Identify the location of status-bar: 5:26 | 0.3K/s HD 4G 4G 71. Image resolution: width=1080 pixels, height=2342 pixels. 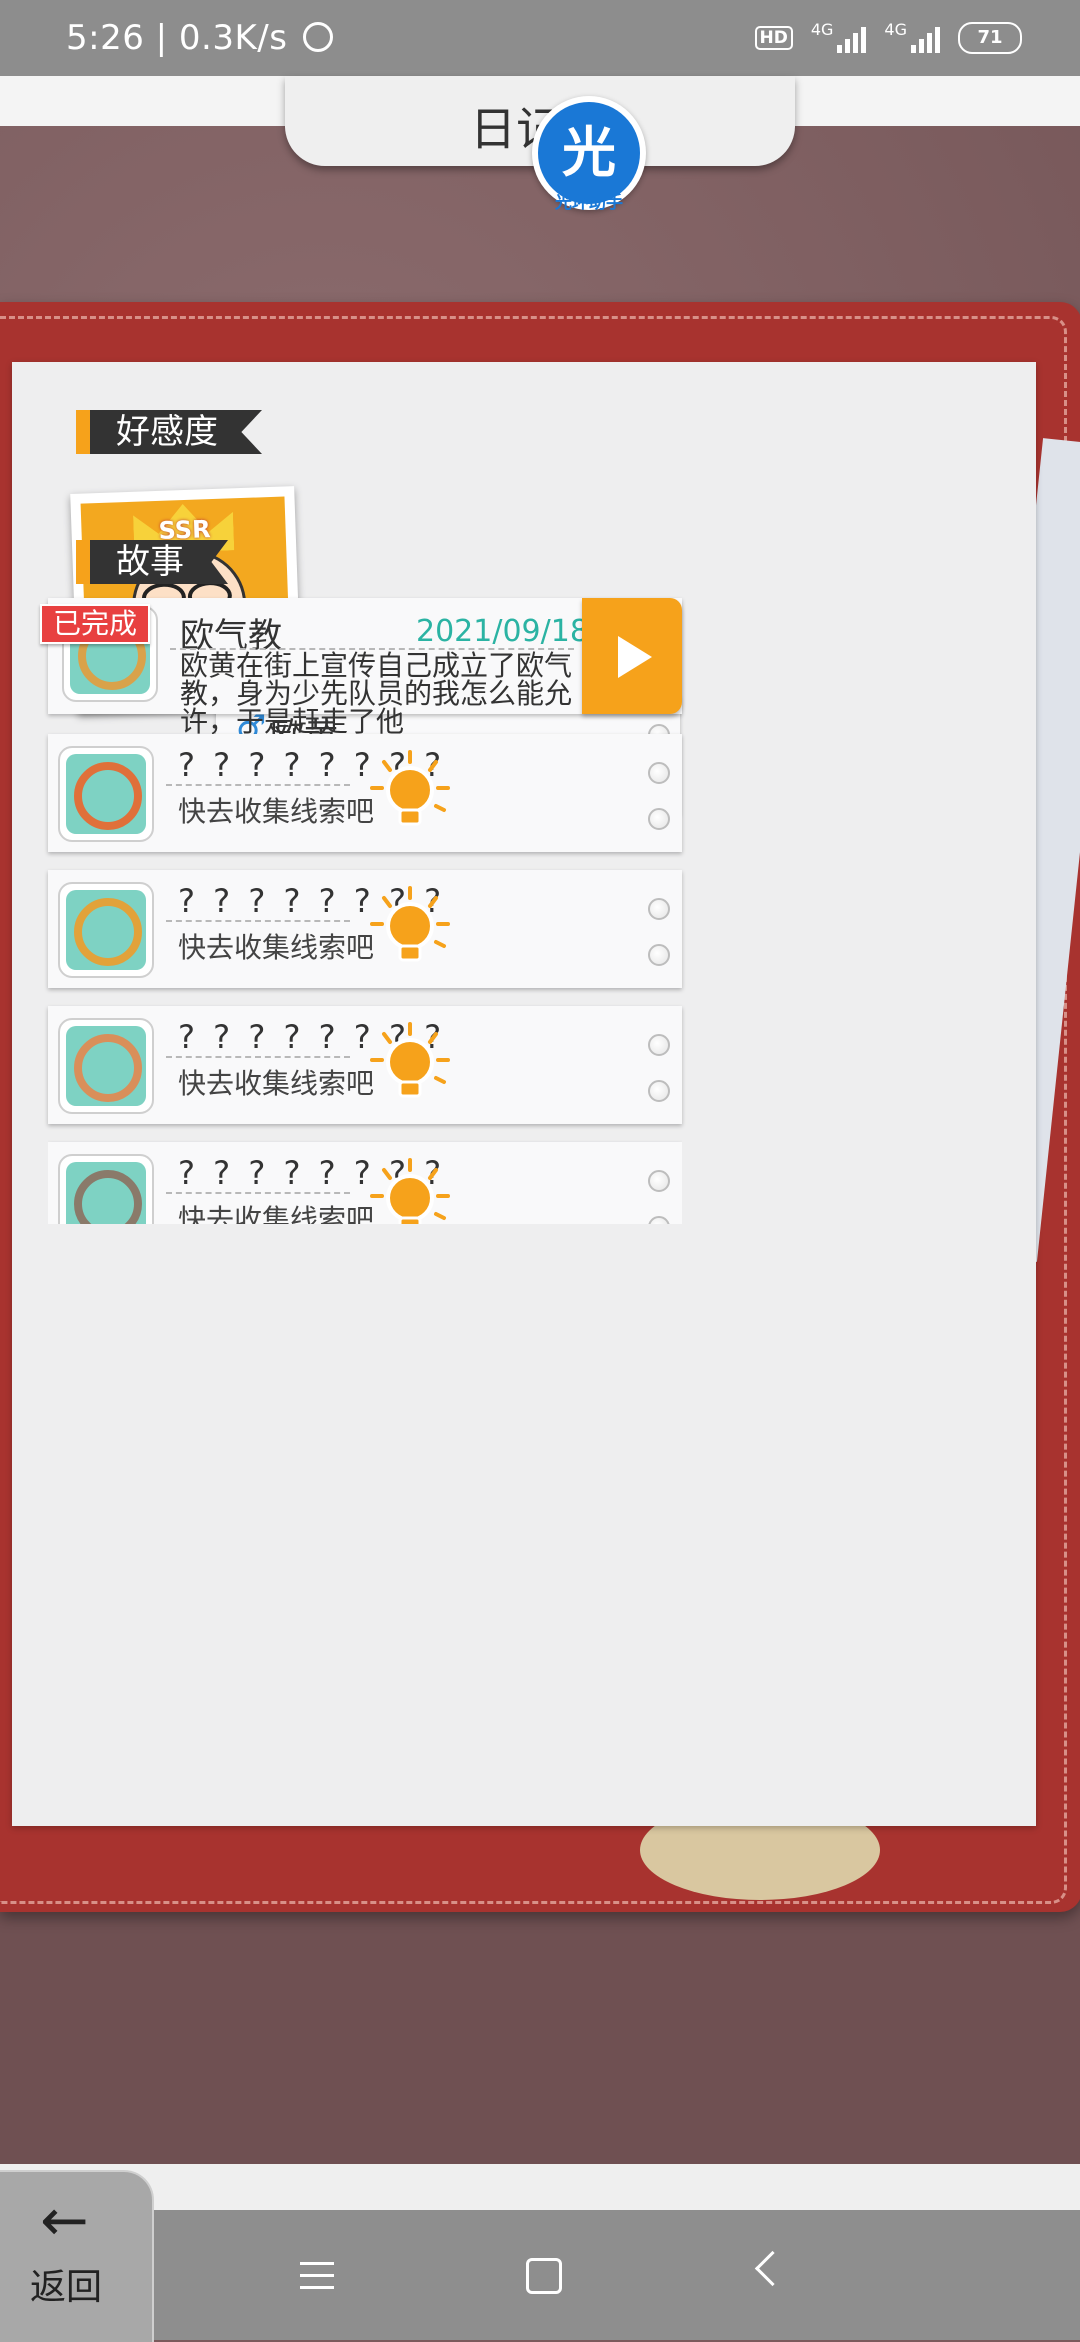
(540, 38).